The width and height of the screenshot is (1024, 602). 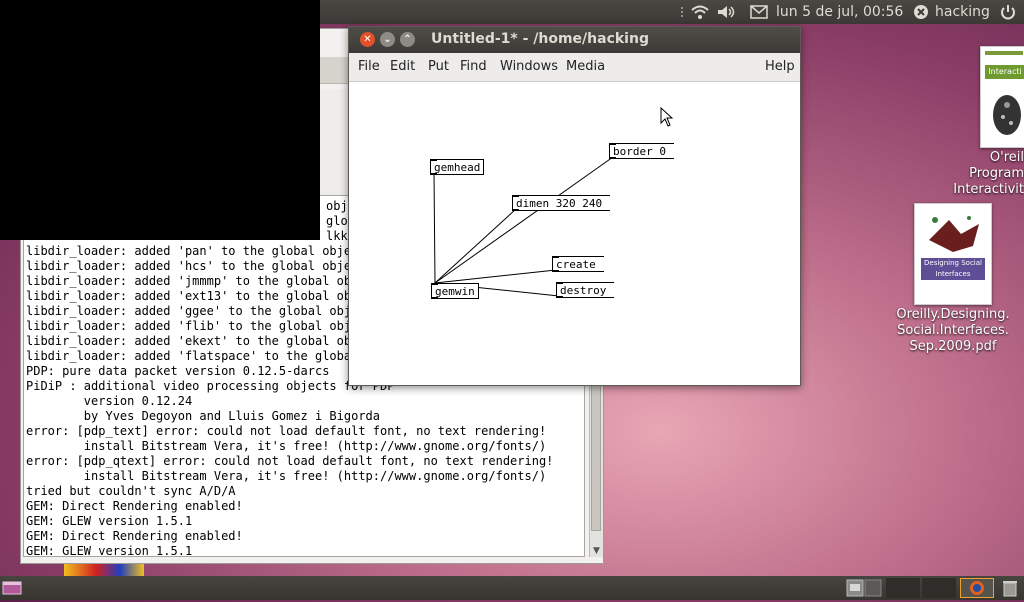 What do you see at coordinates (921, 12) in the screenshot?
I see `user-status-icon` at bounding box center [921, 12].